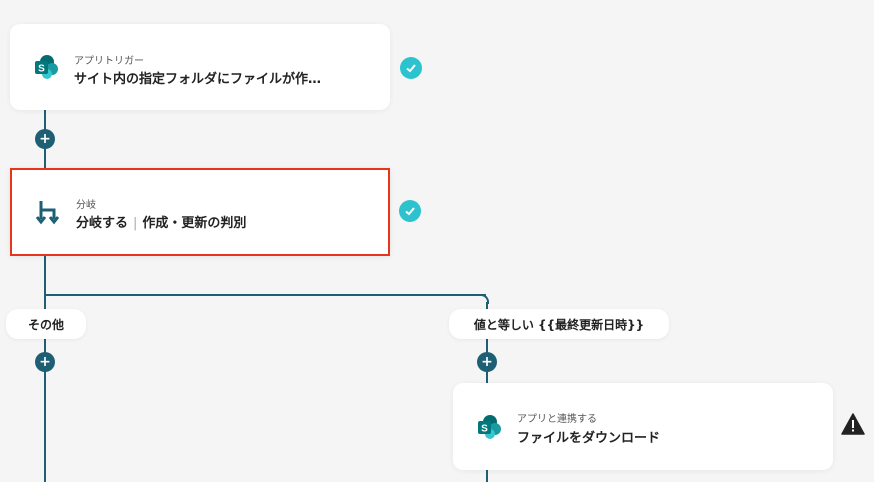  What do you see at coordinates (86, 205) in the screenshot?
I see `branch-label: 分岐` at bounding box center [86, 205].